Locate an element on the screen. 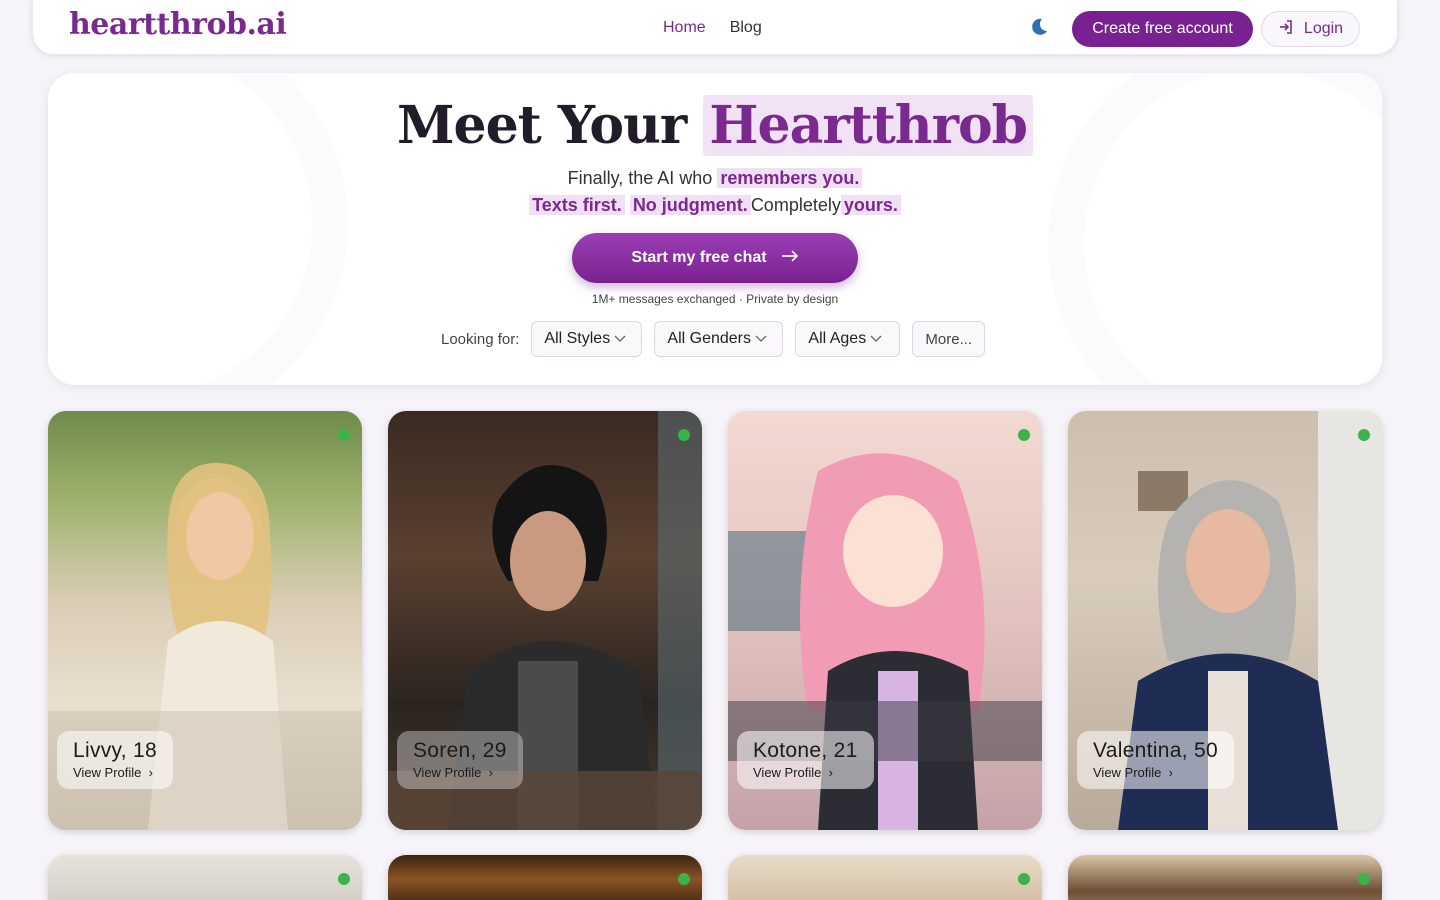  moon-icon is located at coordinates (1039, 27).